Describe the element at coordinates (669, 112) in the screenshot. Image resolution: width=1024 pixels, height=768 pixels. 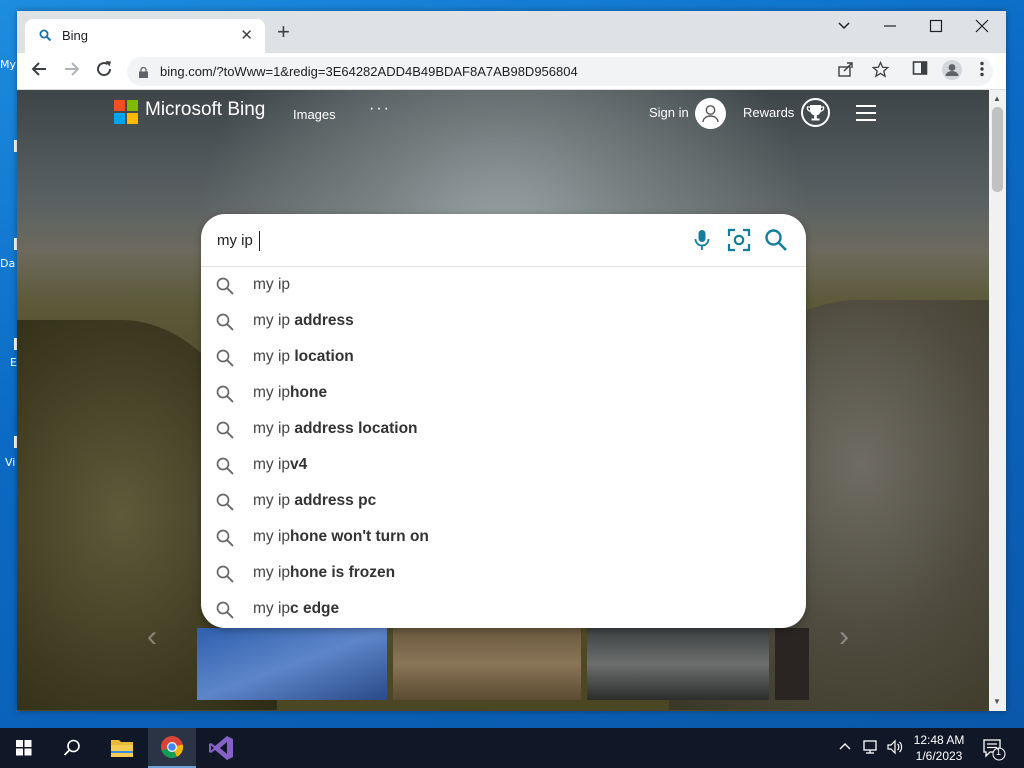
I see `sign-in-link: Sign in` at that location.